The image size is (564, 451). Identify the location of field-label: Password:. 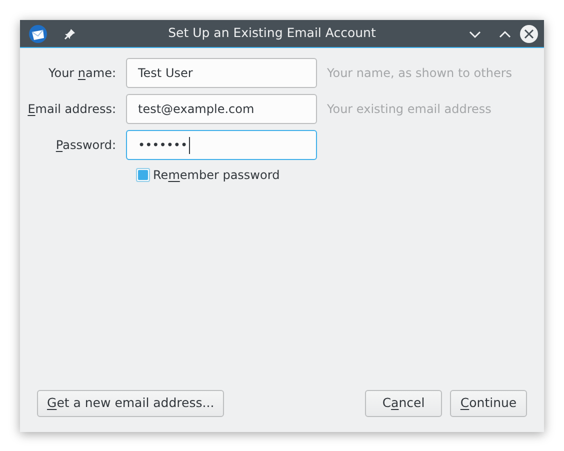
(85, 145).